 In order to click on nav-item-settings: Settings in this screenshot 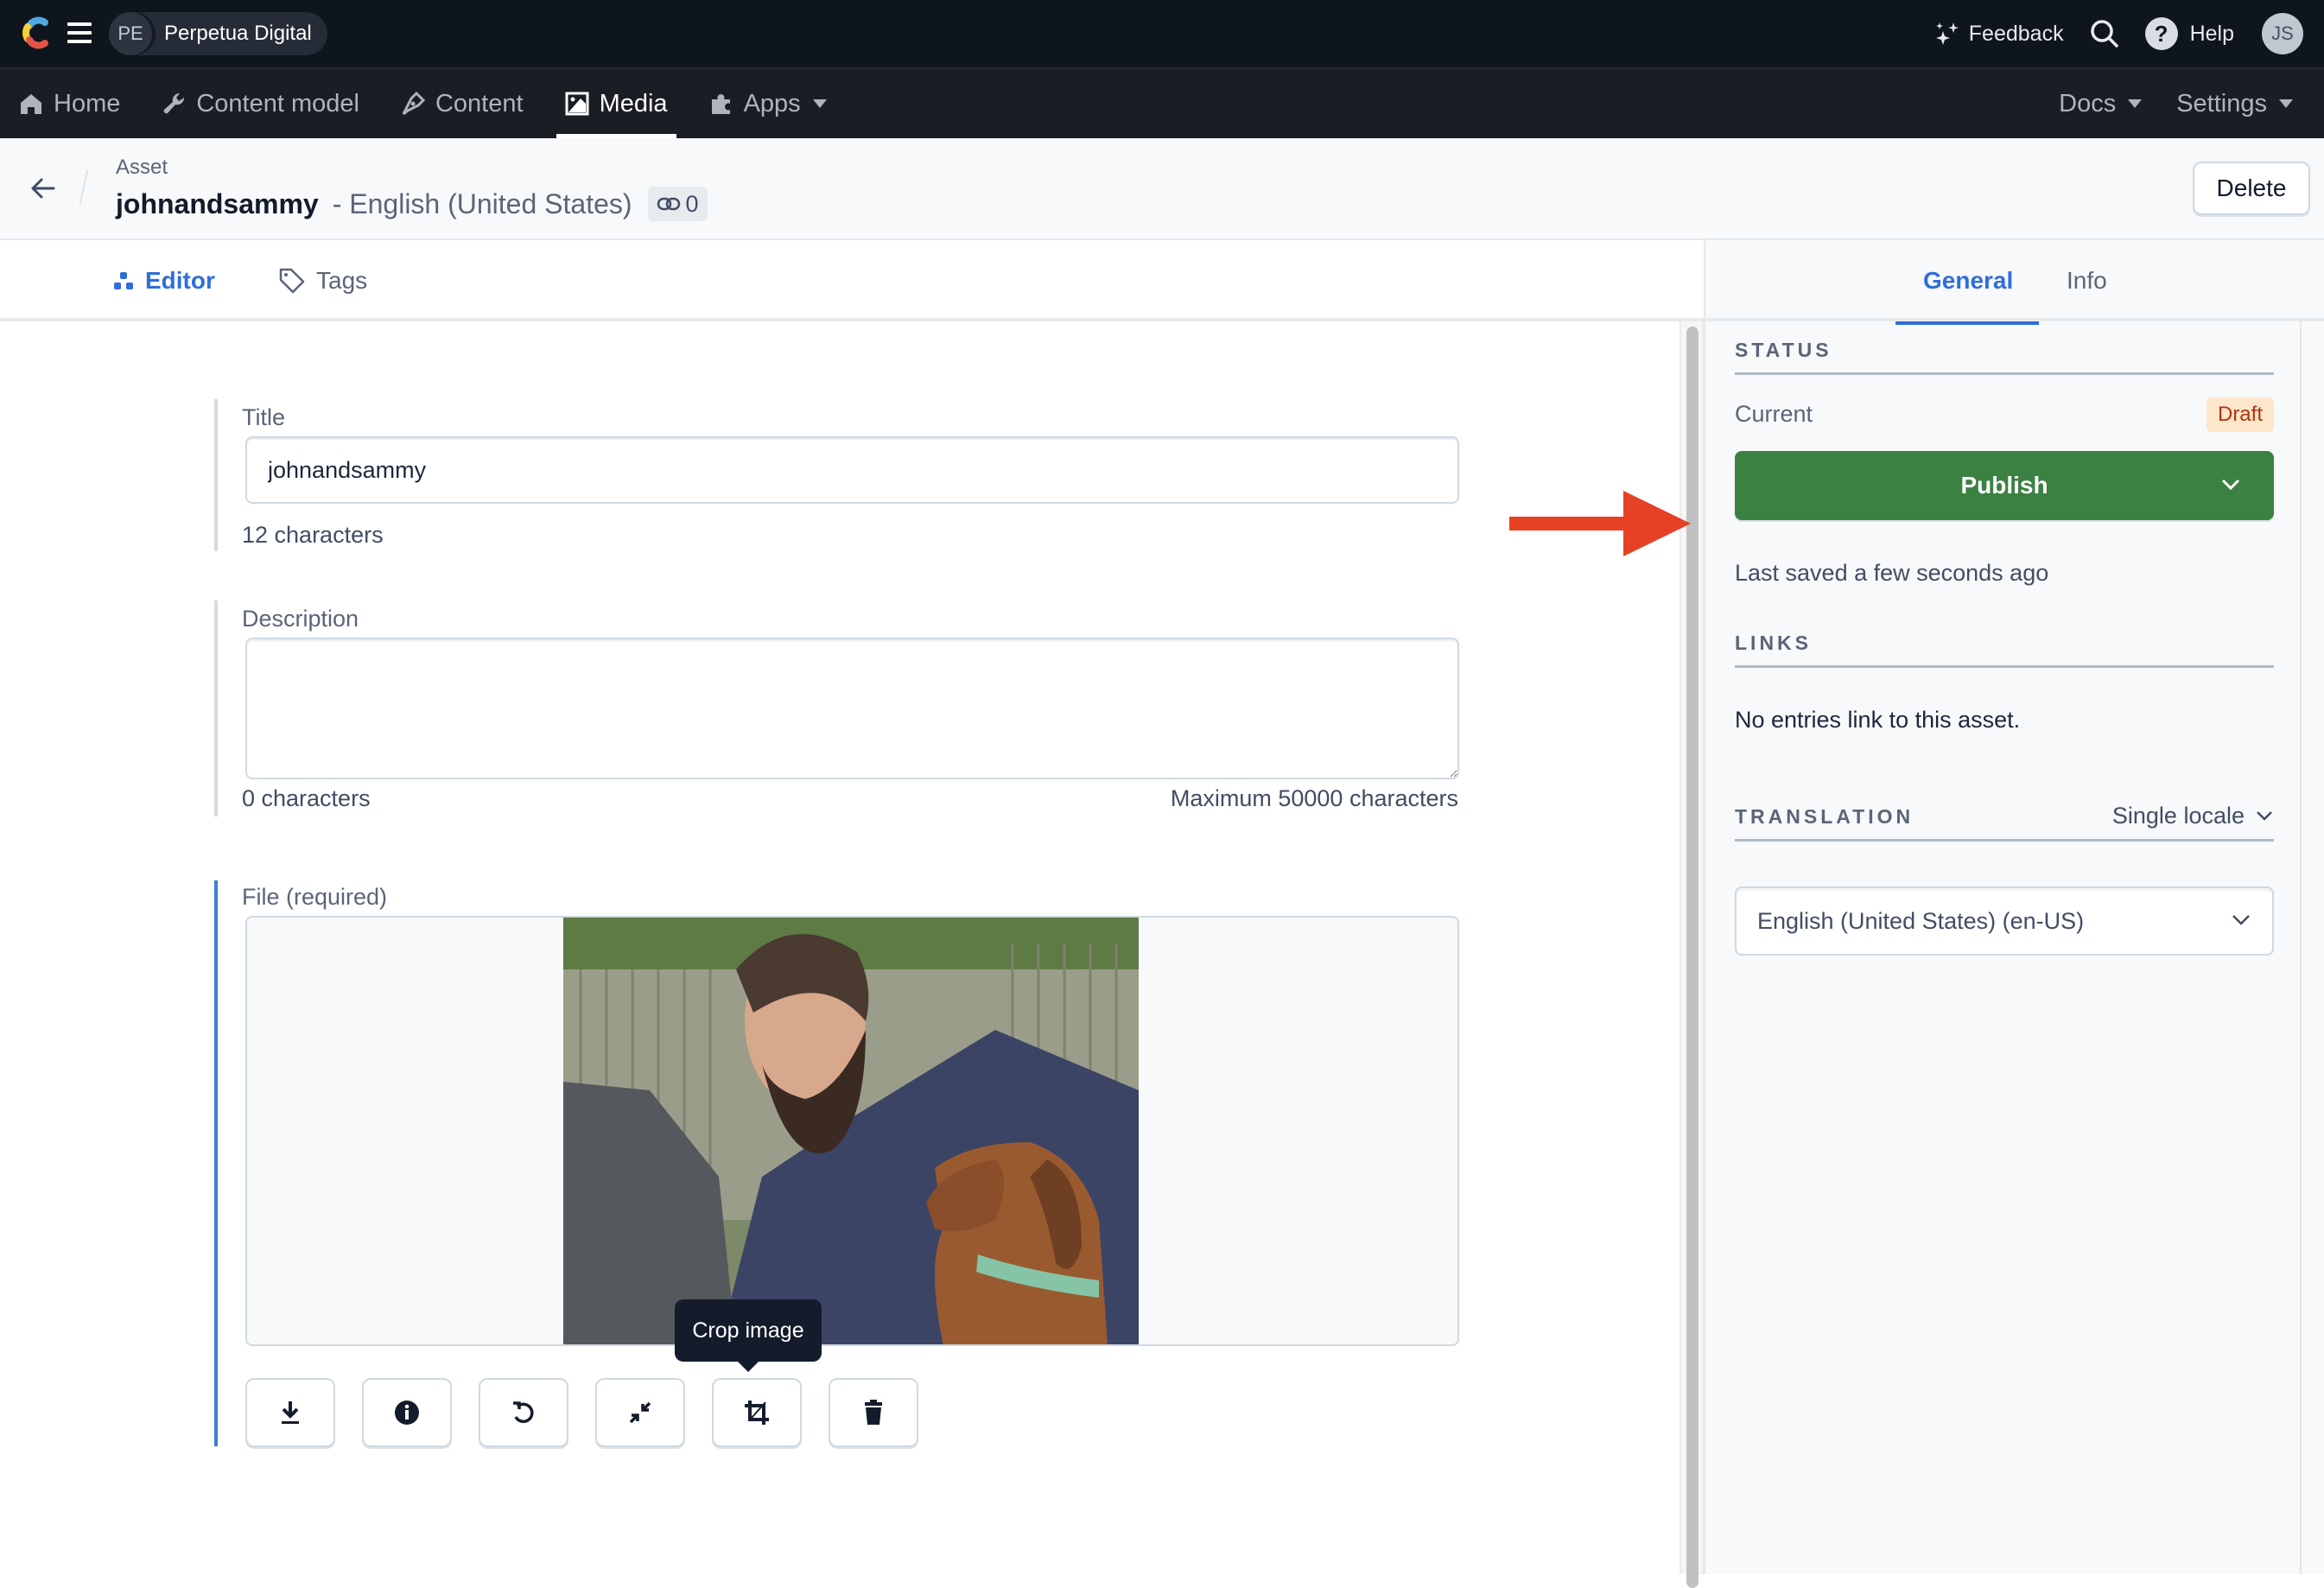, I will do `click(2235, 103)`.